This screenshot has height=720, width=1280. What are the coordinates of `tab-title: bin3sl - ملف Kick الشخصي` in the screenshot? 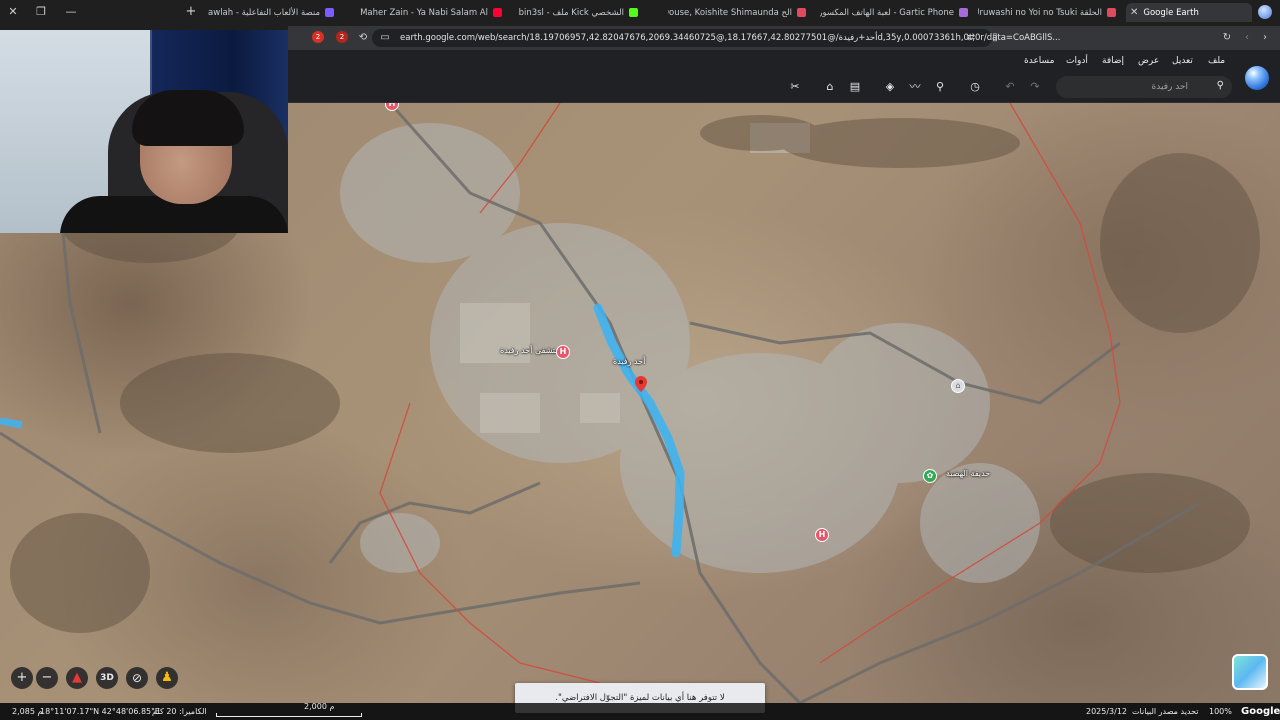 It's located at (571, 12).